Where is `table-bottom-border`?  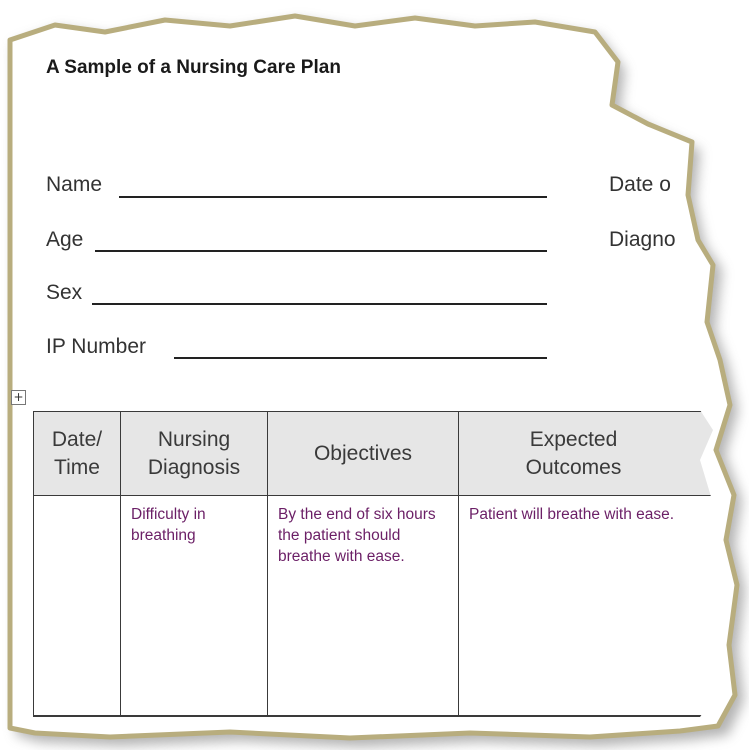 table-bottom-border is located at coordinates (374, 716).